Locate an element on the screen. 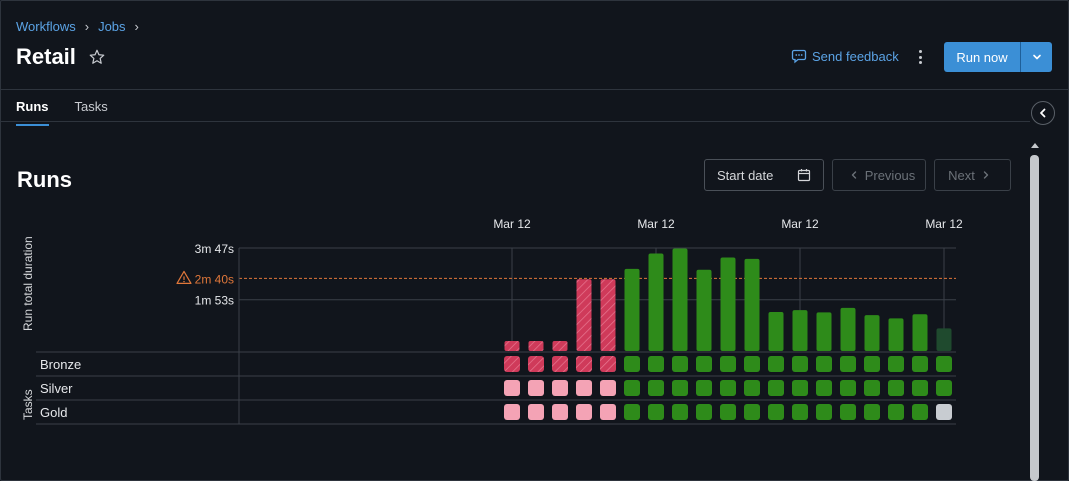 The image size is (1069, 481). collapse-panel-button is located at coordinates (1043, 113).